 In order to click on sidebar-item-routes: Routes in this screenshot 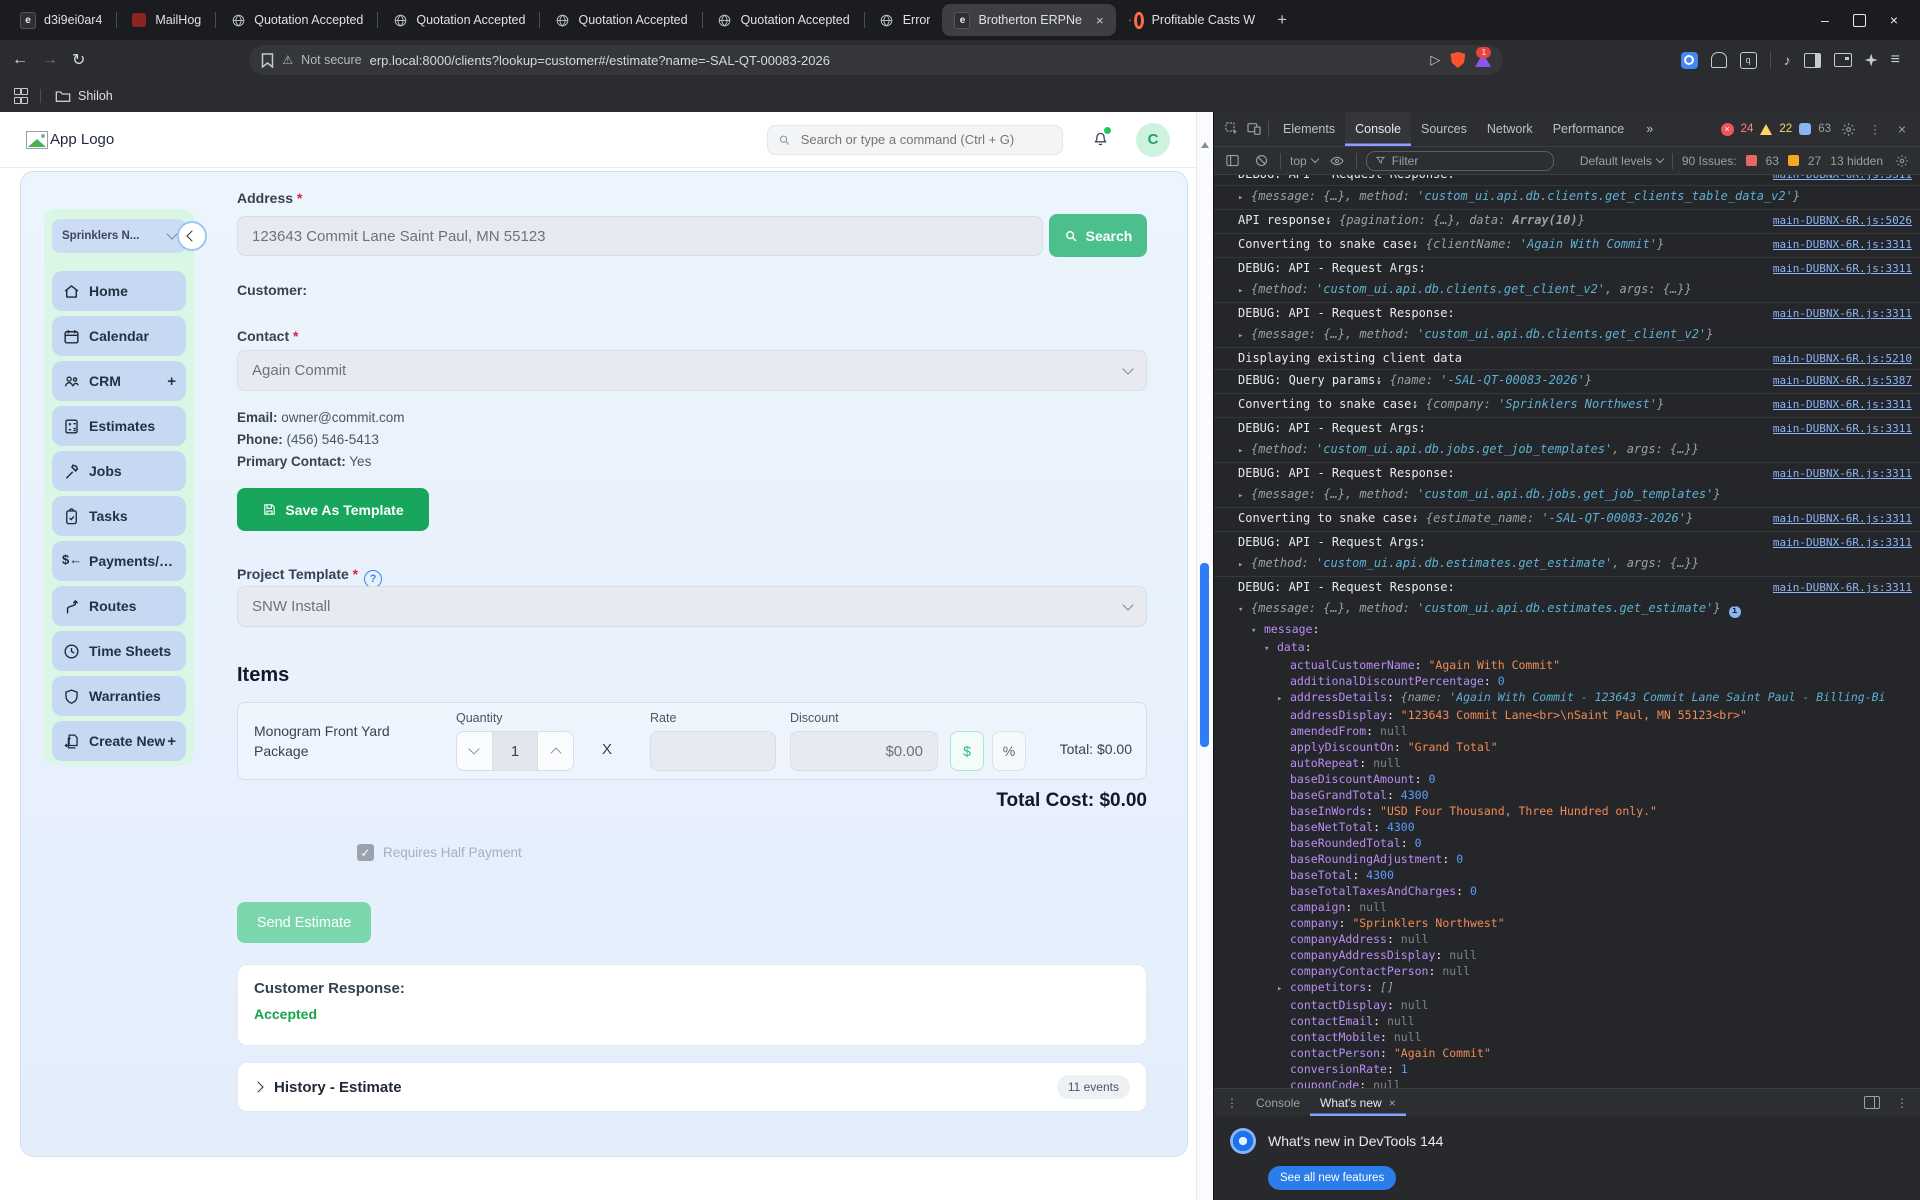, I will do `click(119, 606)`.